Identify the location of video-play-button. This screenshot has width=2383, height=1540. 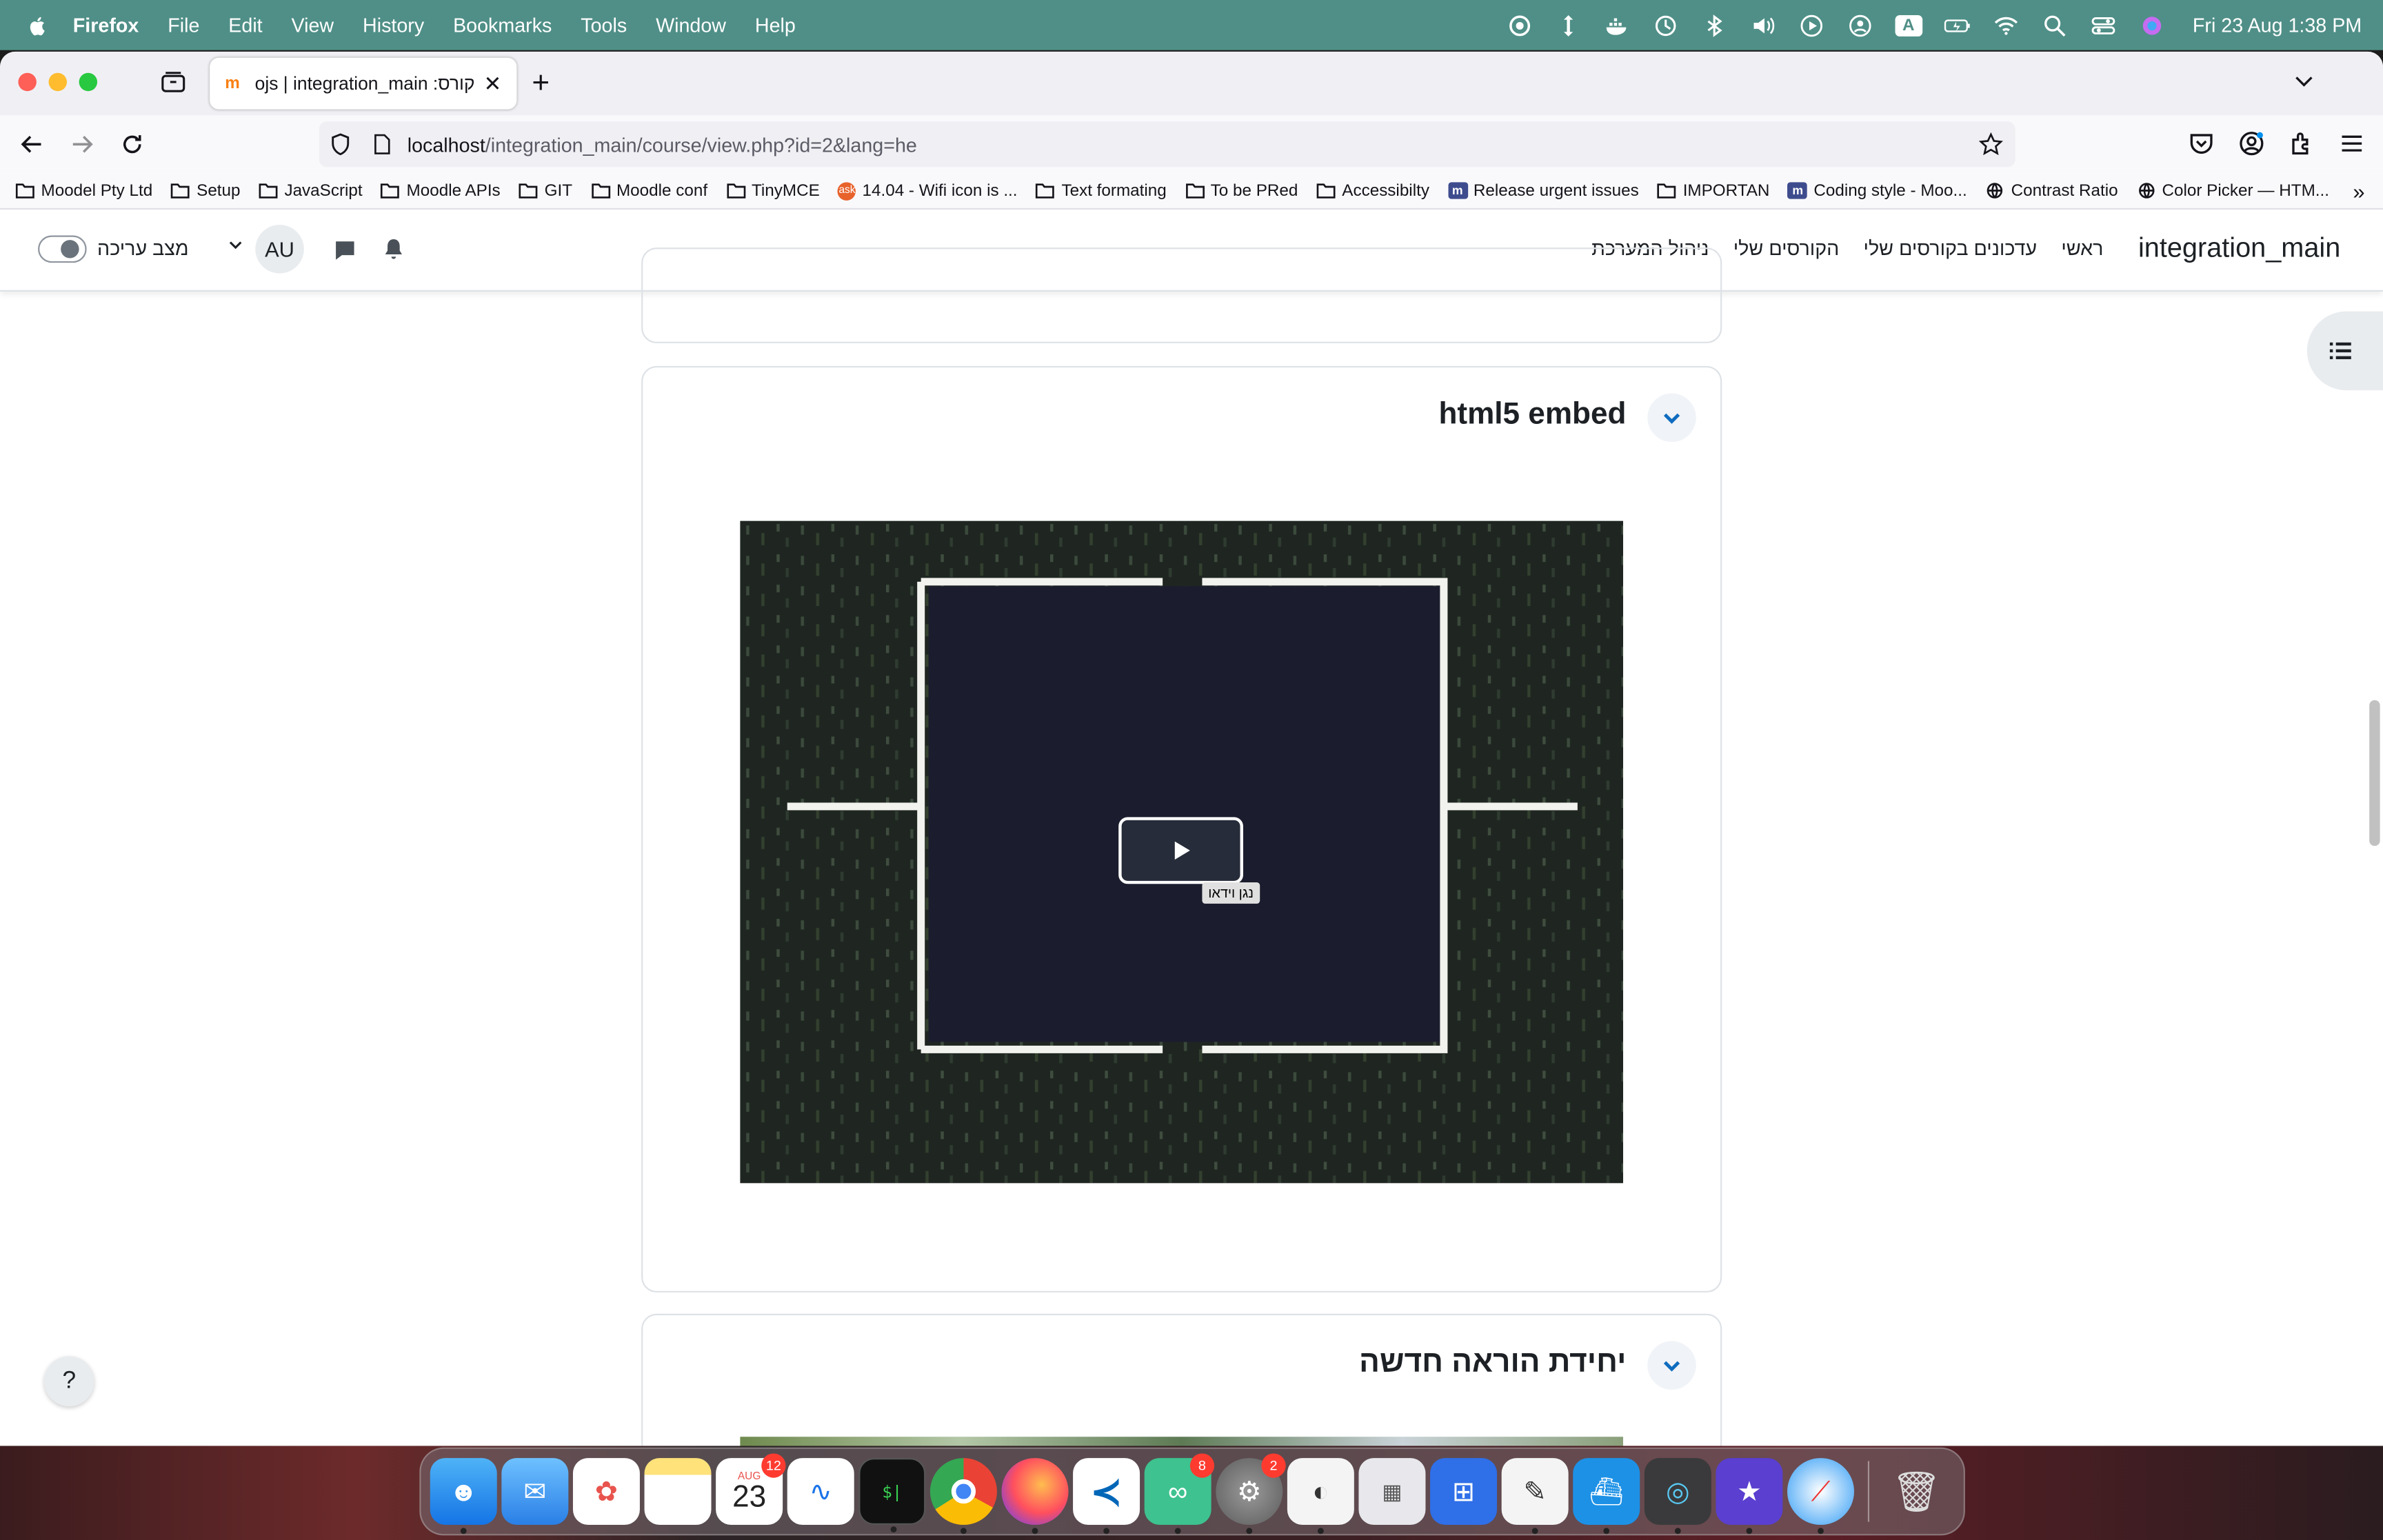
(1180, 850).